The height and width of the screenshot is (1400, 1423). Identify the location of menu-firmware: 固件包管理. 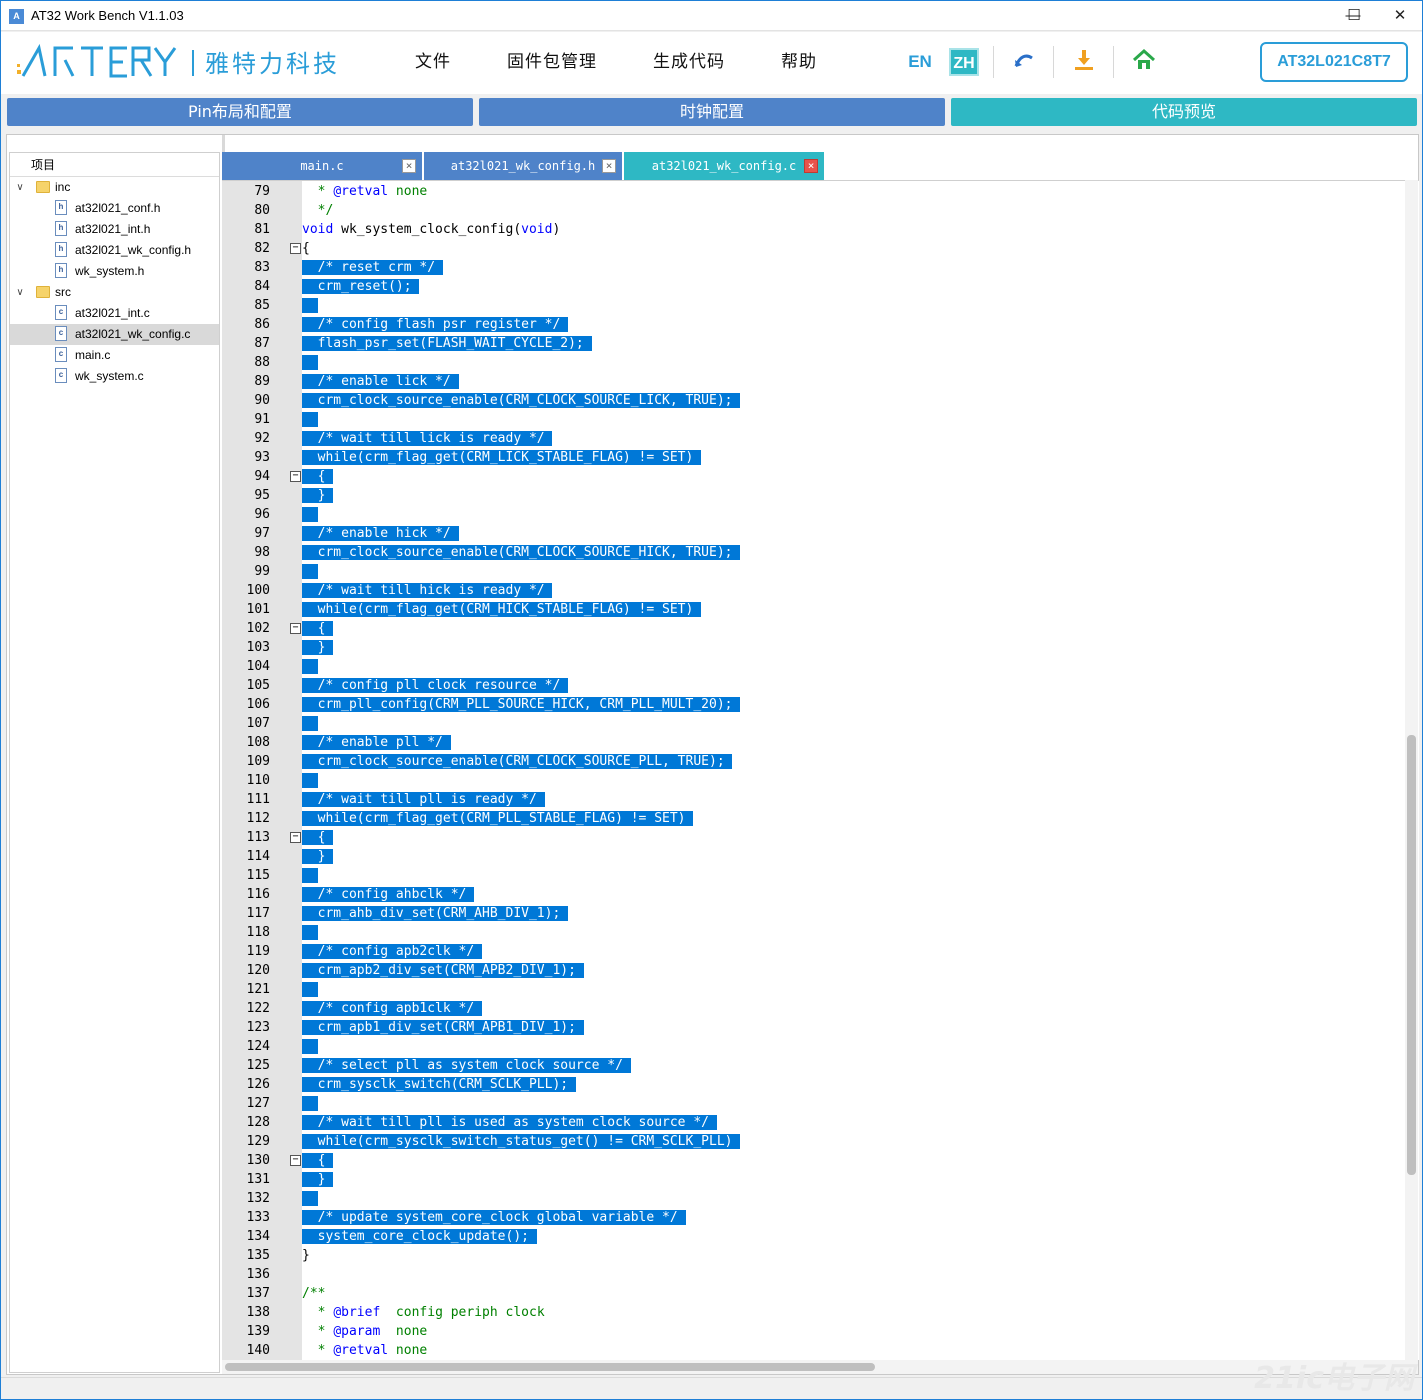
(552, 59).